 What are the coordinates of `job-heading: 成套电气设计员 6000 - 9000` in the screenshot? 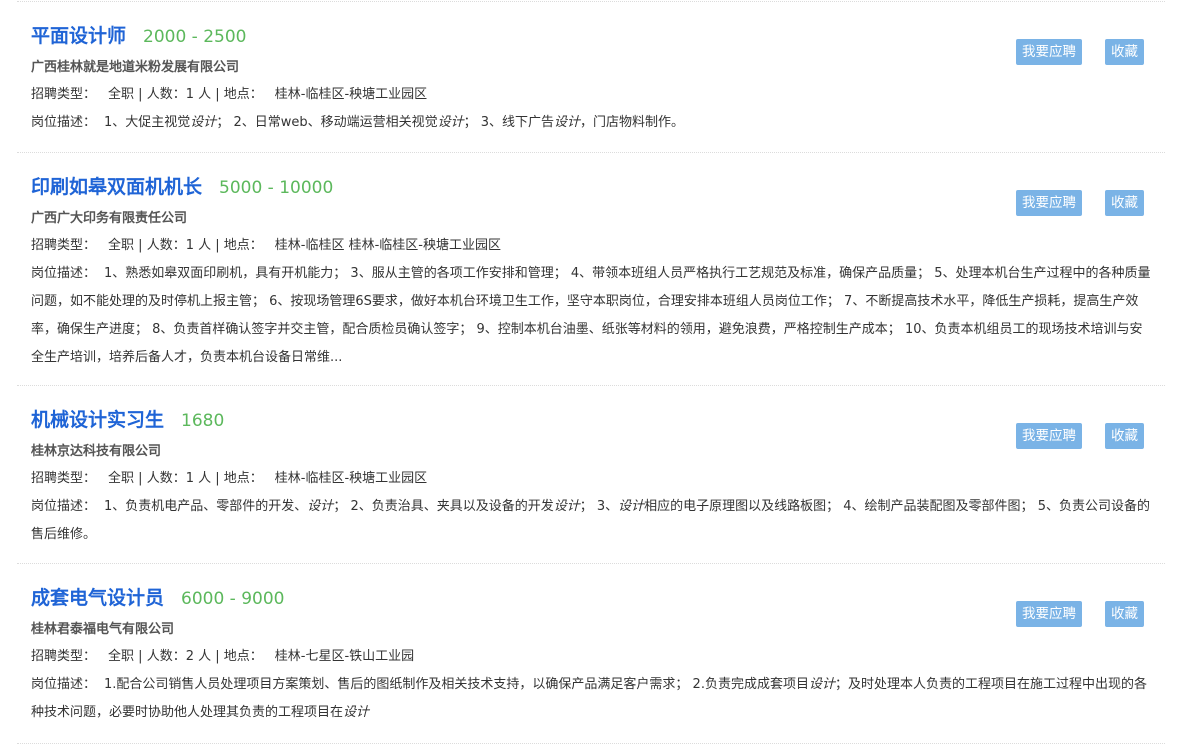 It's located at (158, 596).